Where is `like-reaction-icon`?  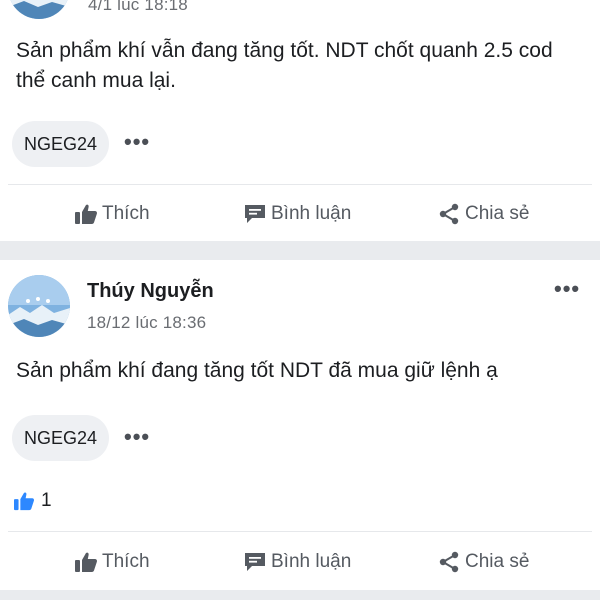
like-reaction-icon is located at coordinates (24, 501).